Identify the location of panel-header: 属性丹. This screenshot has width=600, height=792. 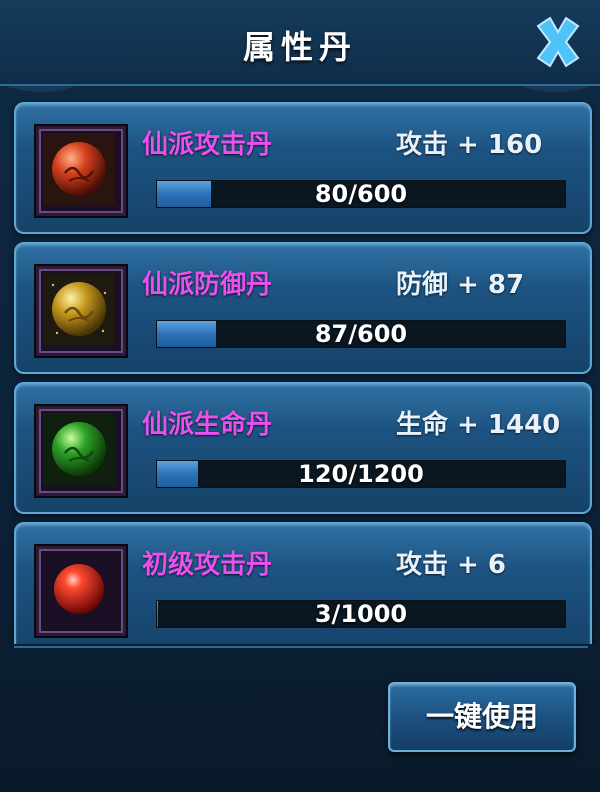
(300, 43).